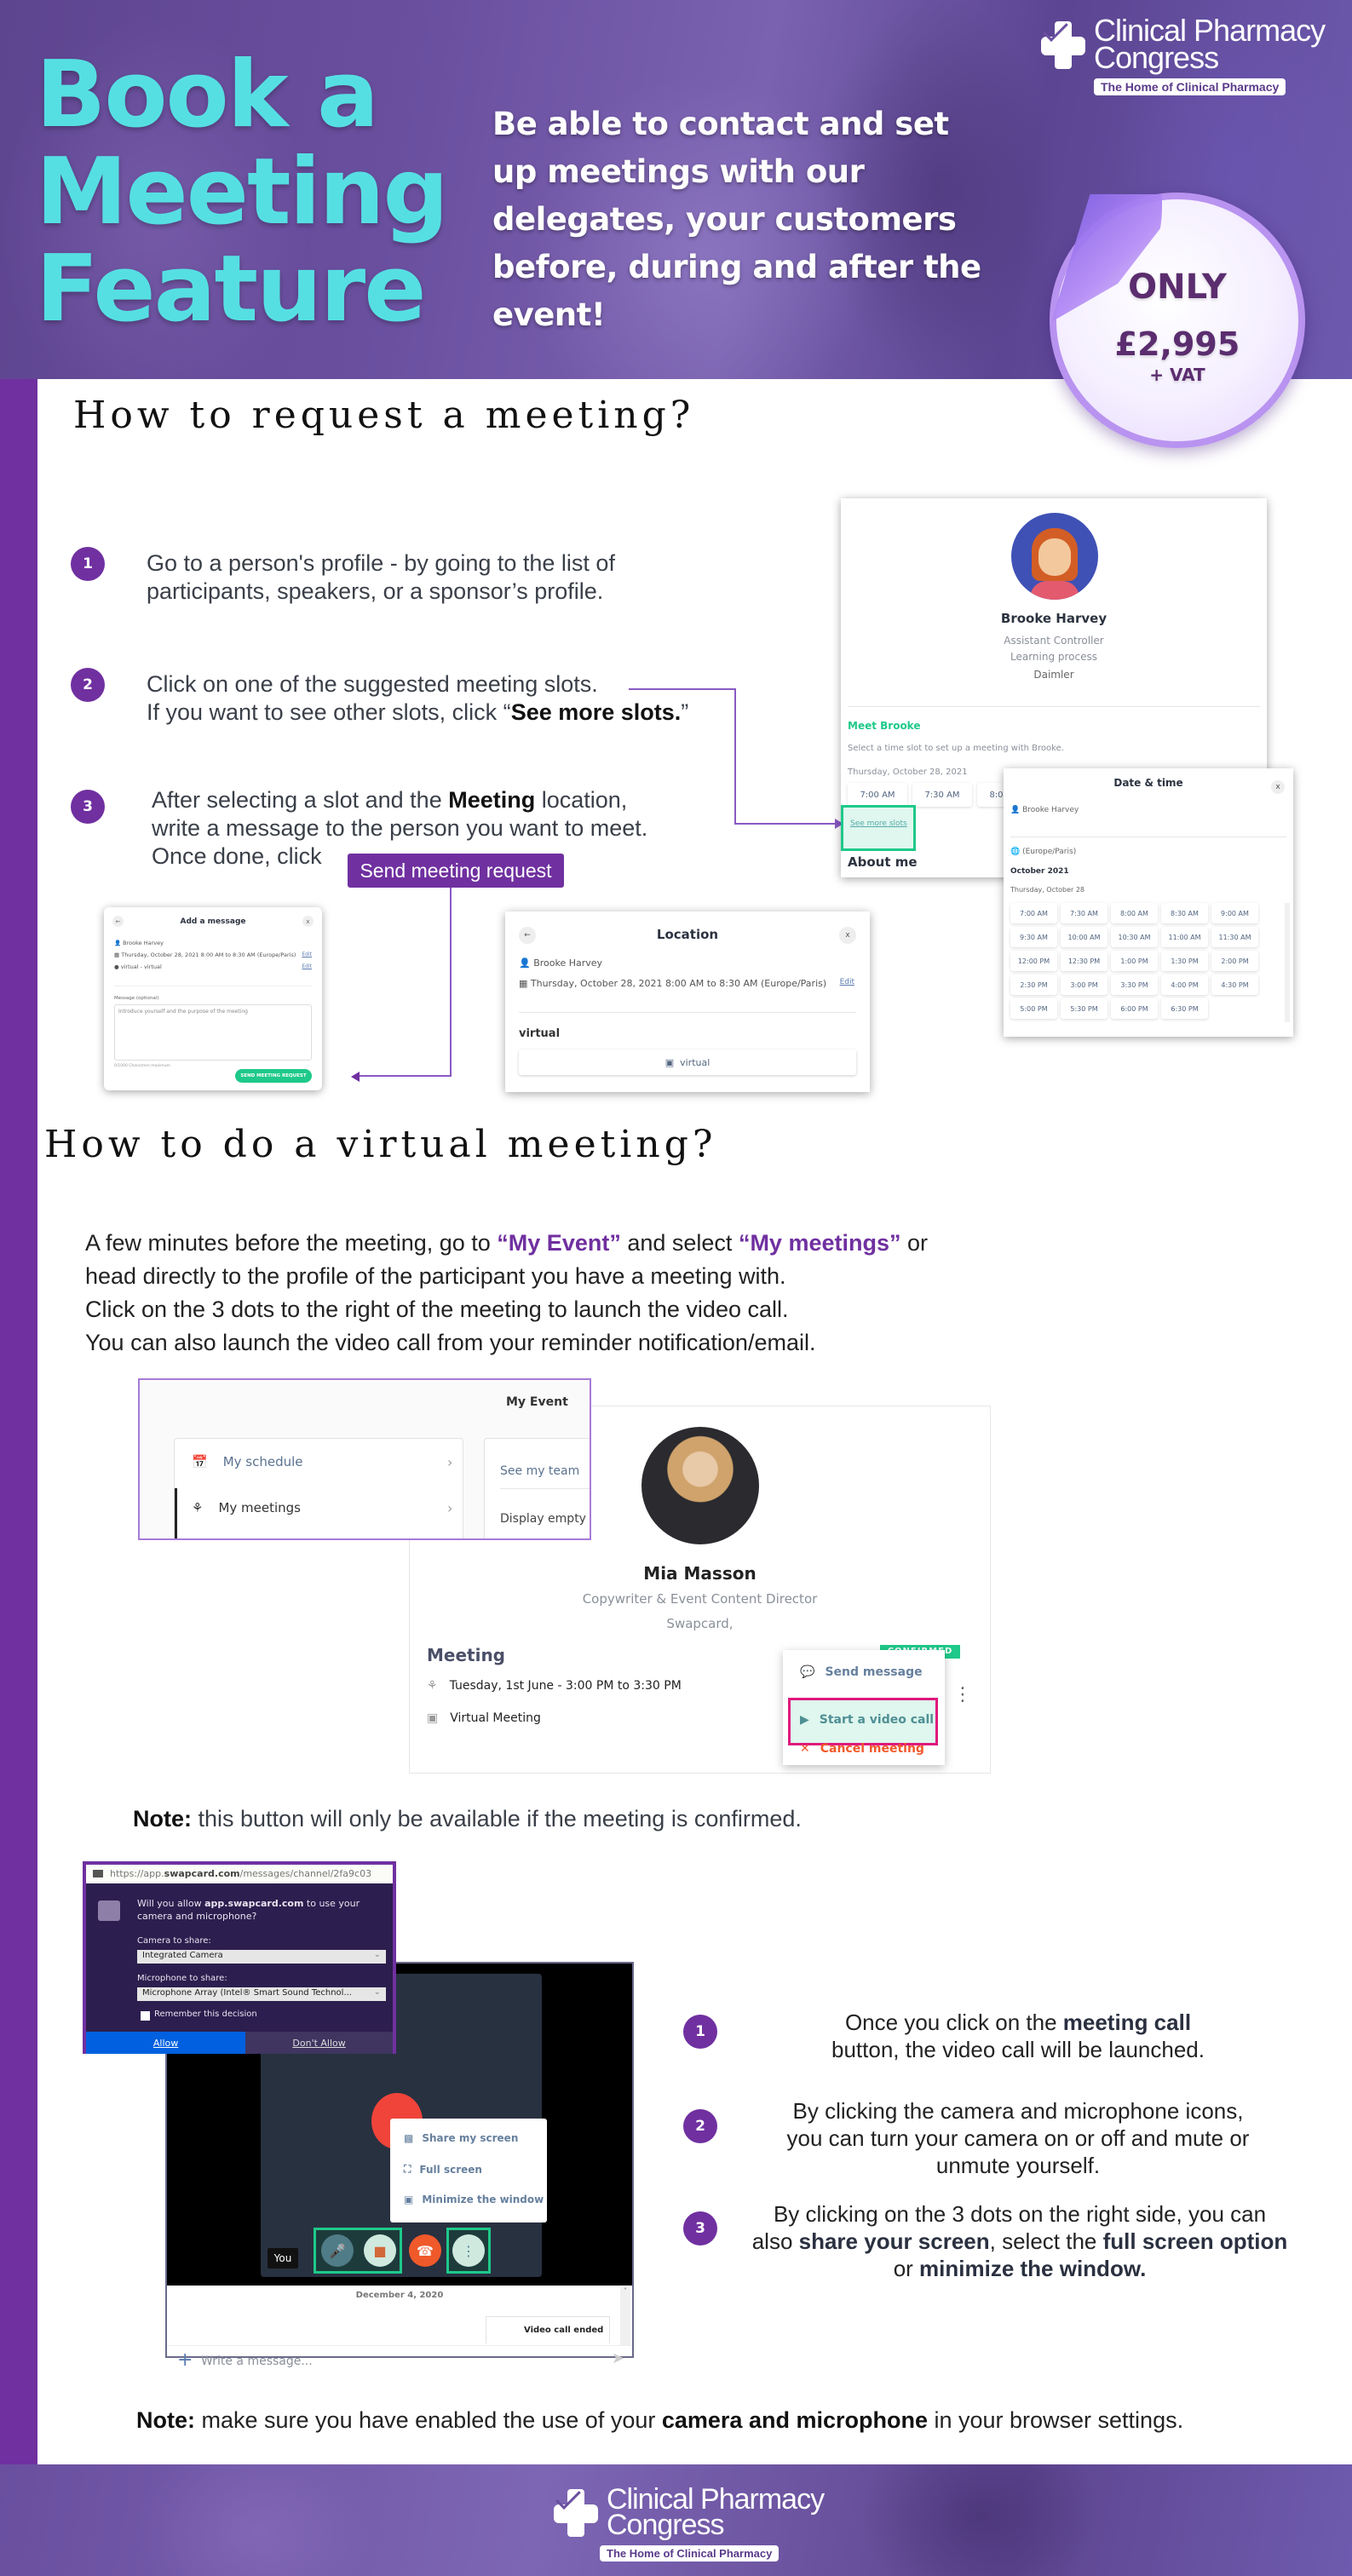  I want to click on time-slot: 10:00 AM, so click(1084, 937).